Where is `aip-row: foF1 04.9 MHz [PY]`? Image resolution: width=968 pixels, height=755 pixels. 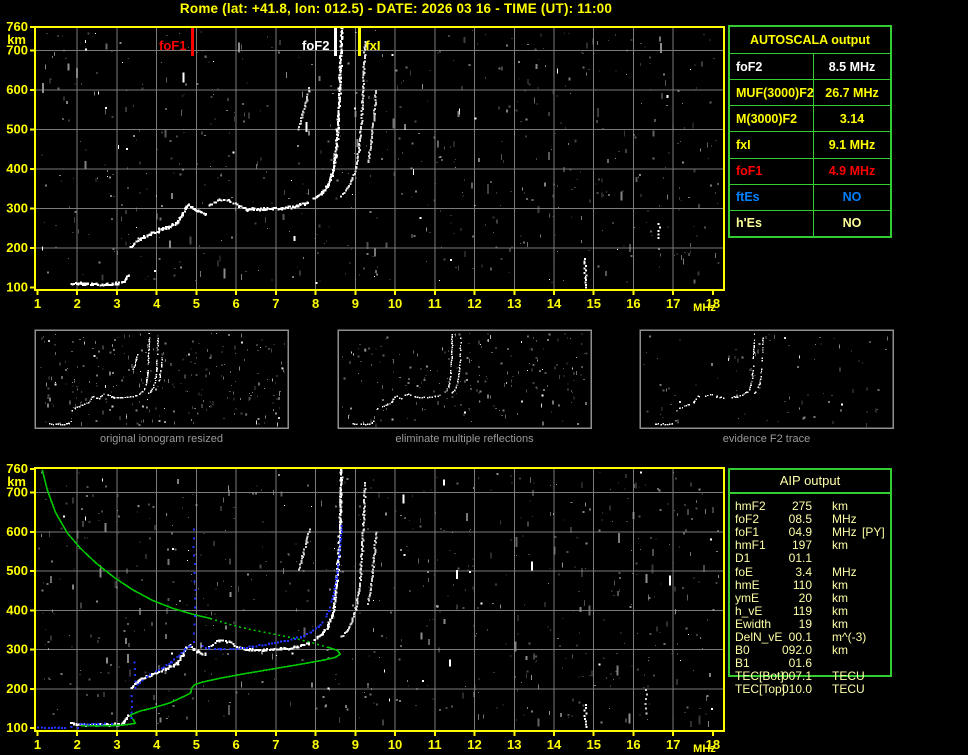
aip-row: foF1 04.9 MHz [PY] is located at coordinates (810, 532).